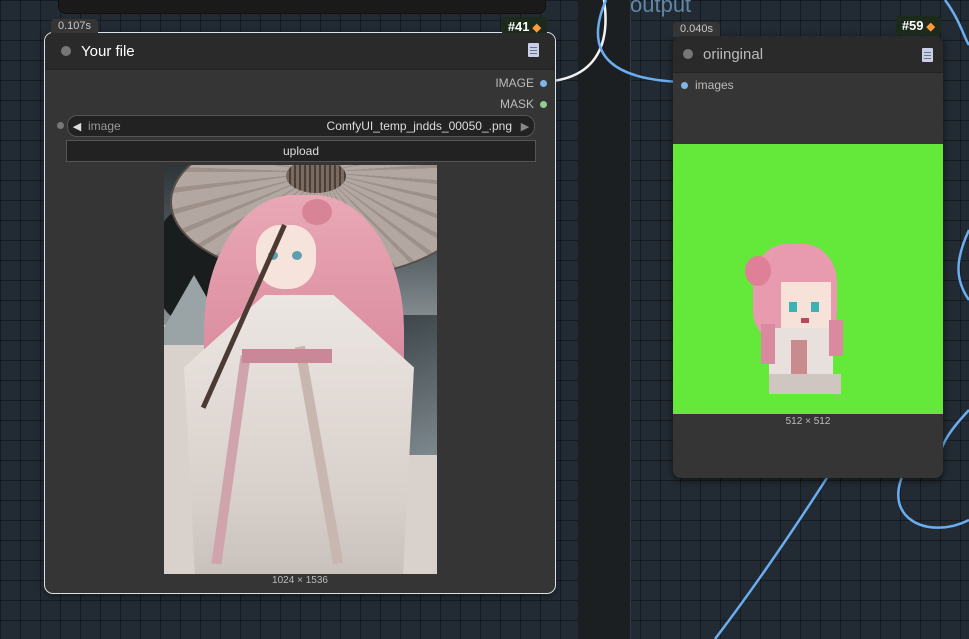  I want to click on execution-time: 0.107s, so click(75, 26).